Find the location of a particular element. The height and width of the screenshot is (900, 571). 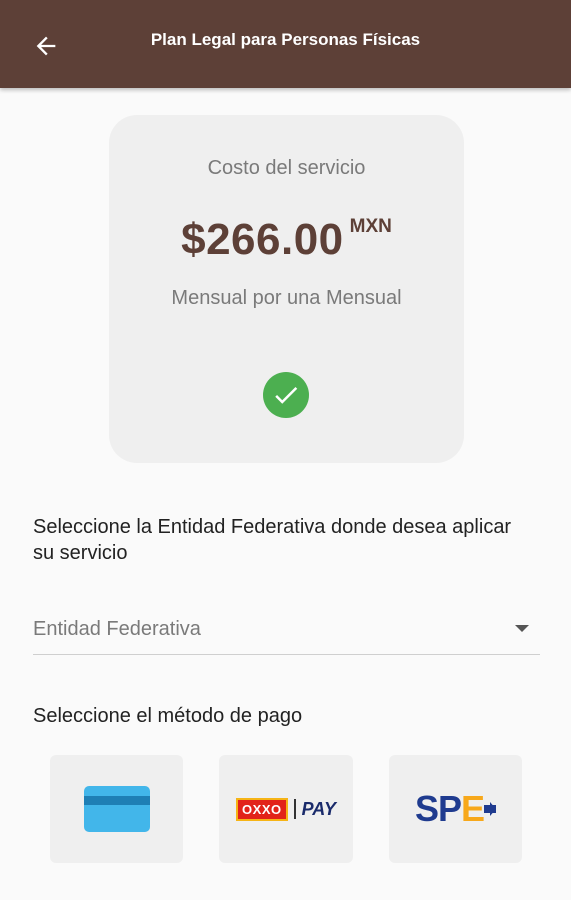

price-amount: $266.00 is located at coordinates (262, 239).